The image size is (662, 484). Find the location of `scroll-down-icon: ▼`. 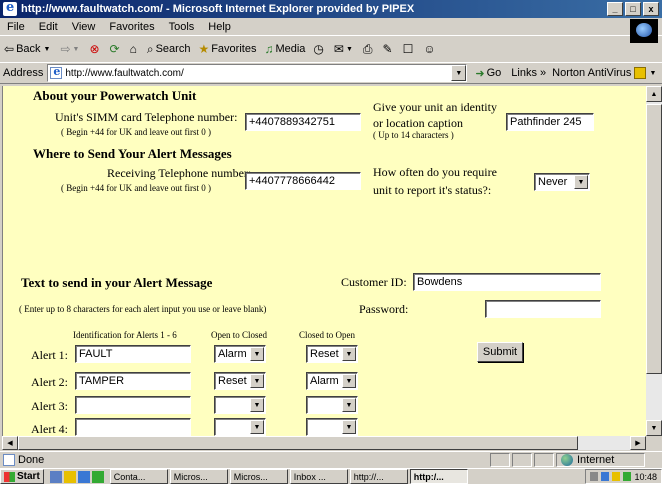

scroll-down-icon: ▼ is located at coordinates (654, 428).